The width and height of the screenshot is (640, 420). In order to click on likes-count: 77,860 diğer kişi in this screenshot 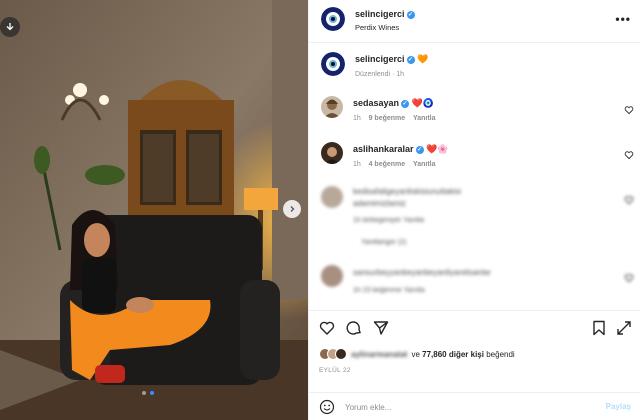, I will do `click(453, 354)`.